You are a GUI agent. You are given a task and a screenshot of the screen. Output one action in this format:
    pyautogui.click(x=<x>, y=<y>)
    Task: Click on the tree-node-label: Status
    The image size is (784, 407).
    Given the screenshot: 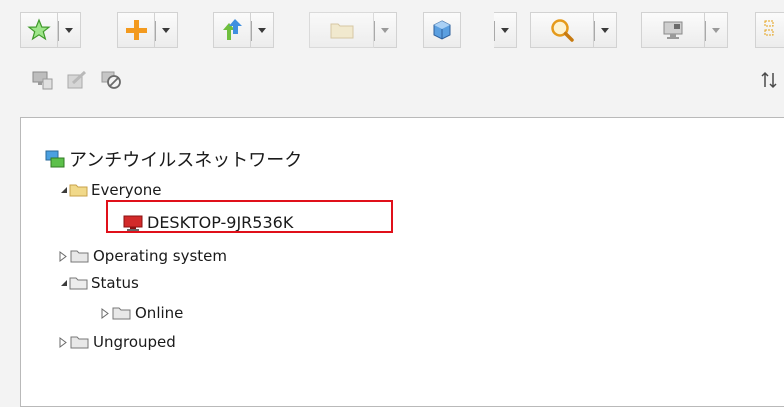 What is the action you would take?
    pyautogui.click(x=115, y=283)
    